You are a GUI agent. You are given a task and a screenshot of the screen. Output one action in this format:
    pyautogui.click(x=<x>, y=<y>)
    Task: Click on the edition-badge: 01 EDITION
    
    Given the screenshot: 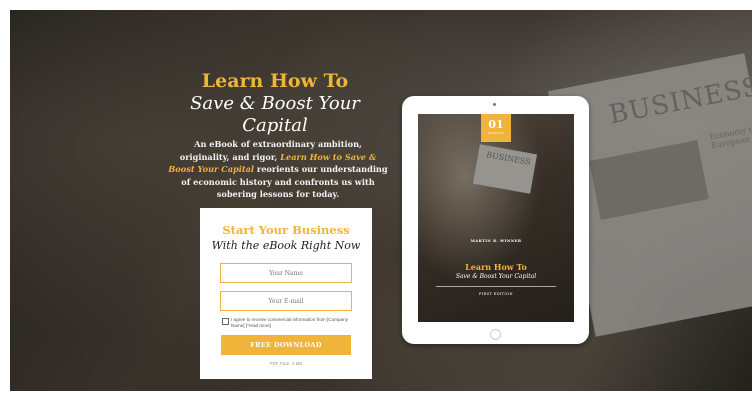 What is the action you would take?
    pyautogui.click(x=496, y=128)
    